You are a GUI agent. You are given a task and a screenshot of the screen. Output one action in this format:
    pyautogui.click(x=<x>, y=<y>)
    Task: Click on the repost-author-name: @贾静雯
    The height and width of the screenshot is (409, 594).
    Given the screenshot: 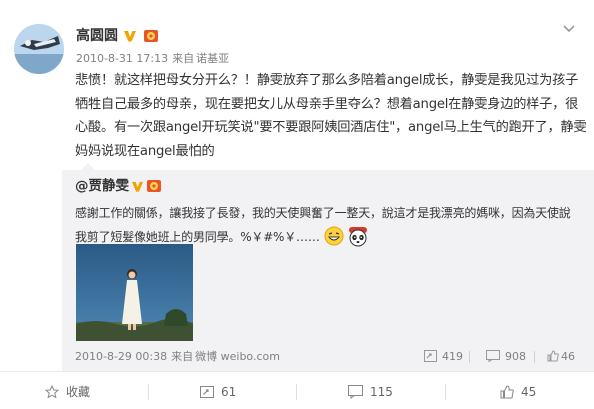 What is the action you would take?
    pyautogui.click(x=102, y=186)
    